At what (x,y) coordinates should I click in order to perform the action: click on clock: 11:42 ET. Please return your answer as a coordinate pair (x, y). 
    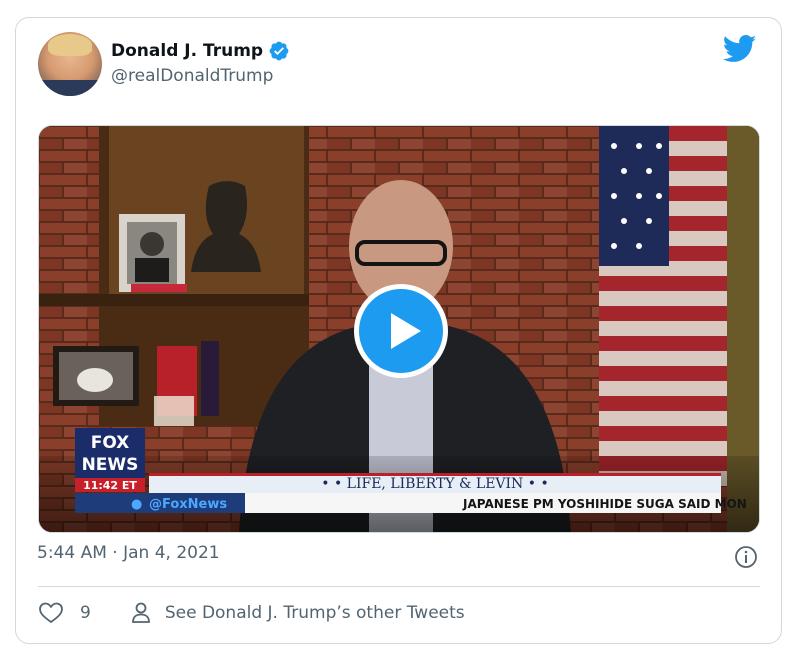
    Looking at the image, I should click on (110, 485).